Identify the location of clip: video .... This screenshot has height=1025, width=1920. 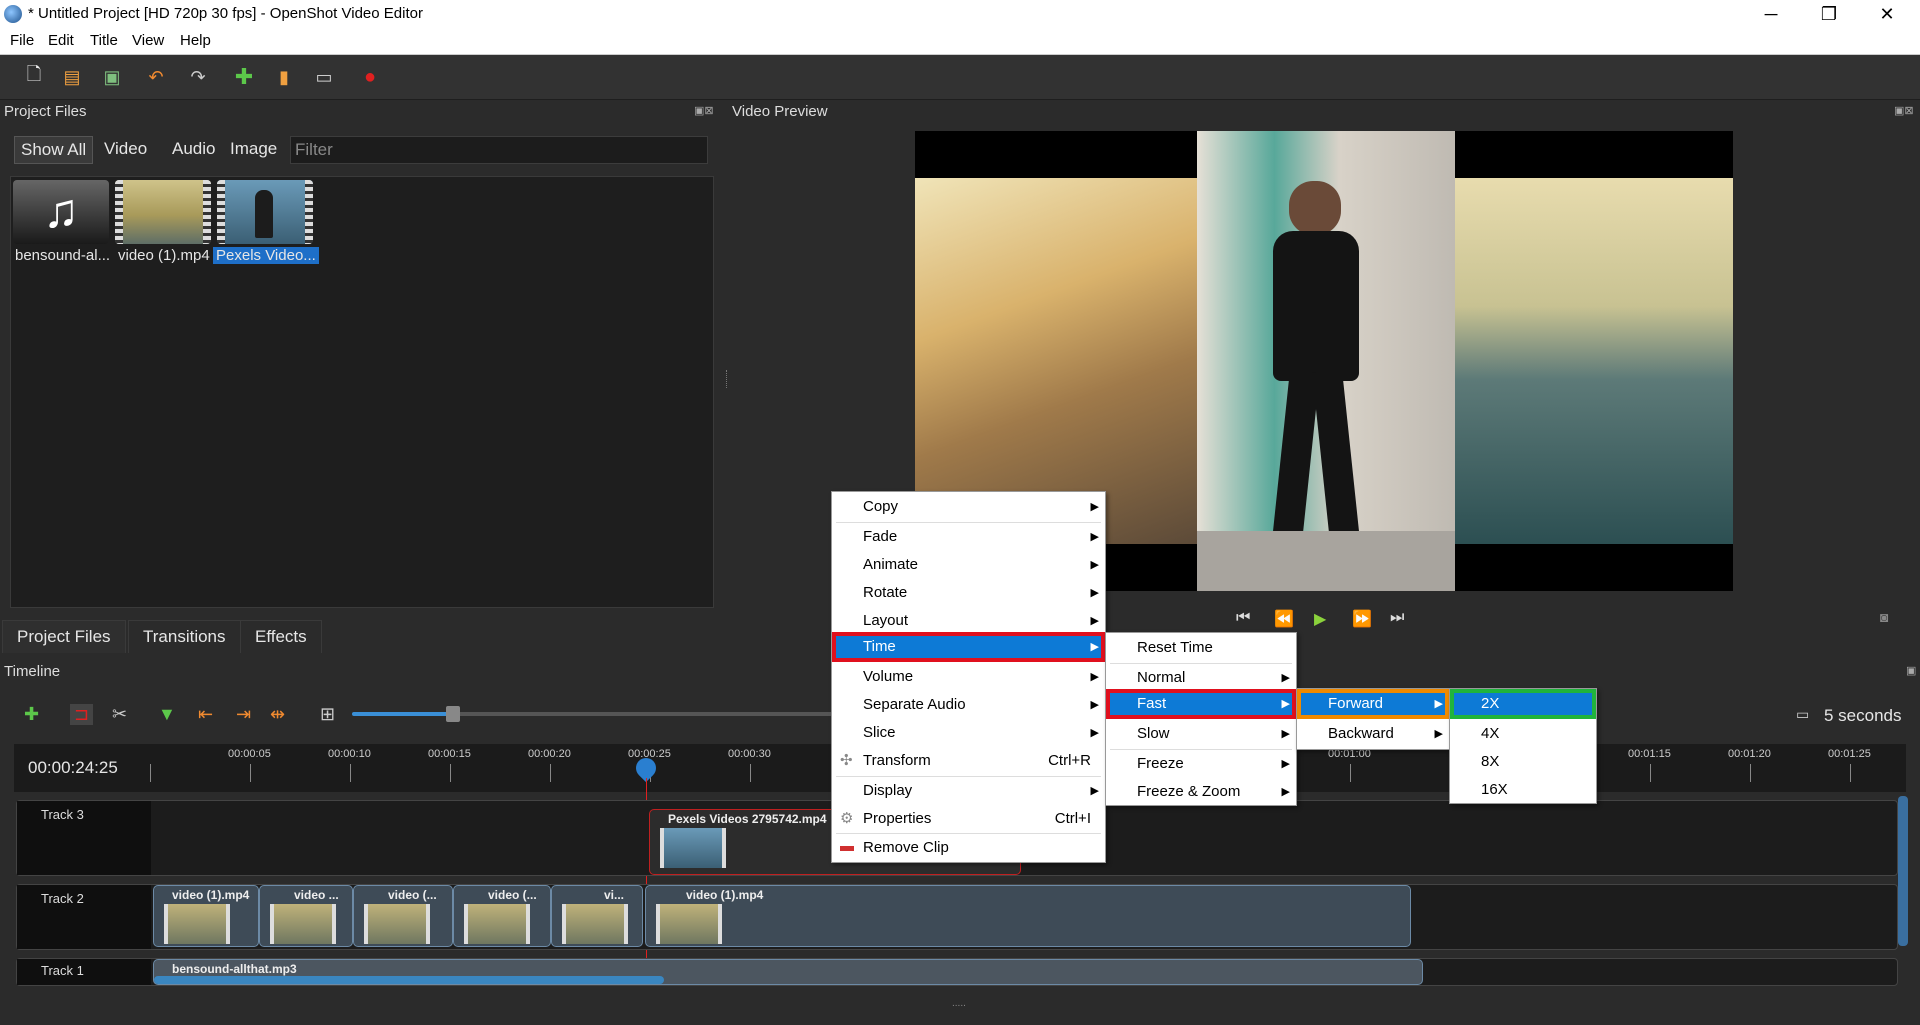
(306, 916).